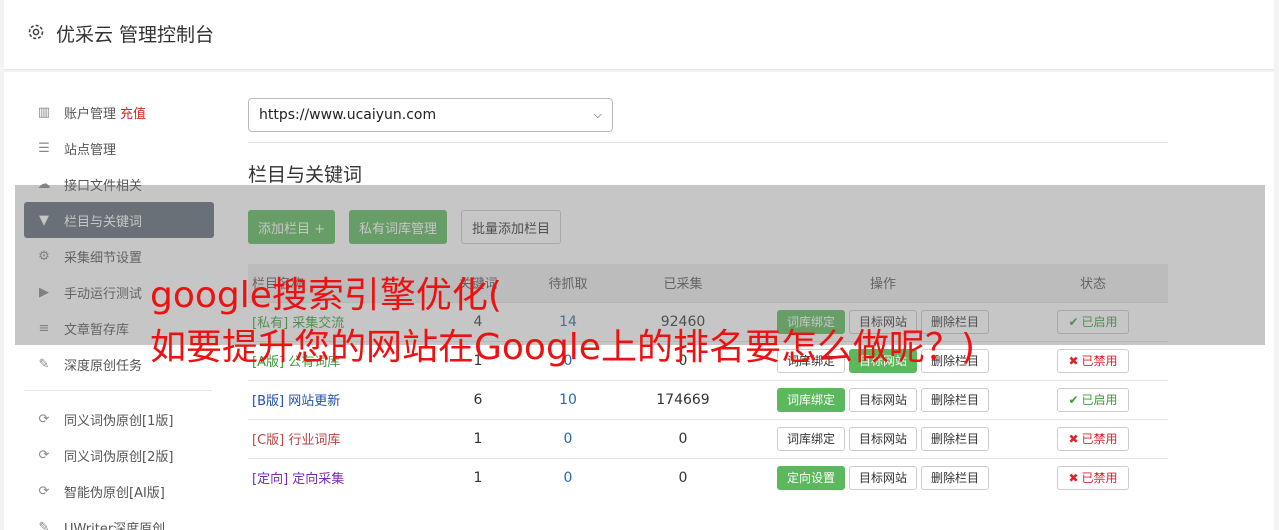 The height and width of the screenshot is (530, 1279). Describe the element at coordinates (115, 525) in the screenshot. I see `sidebar-item-label: UWriter深度原创` at that location.